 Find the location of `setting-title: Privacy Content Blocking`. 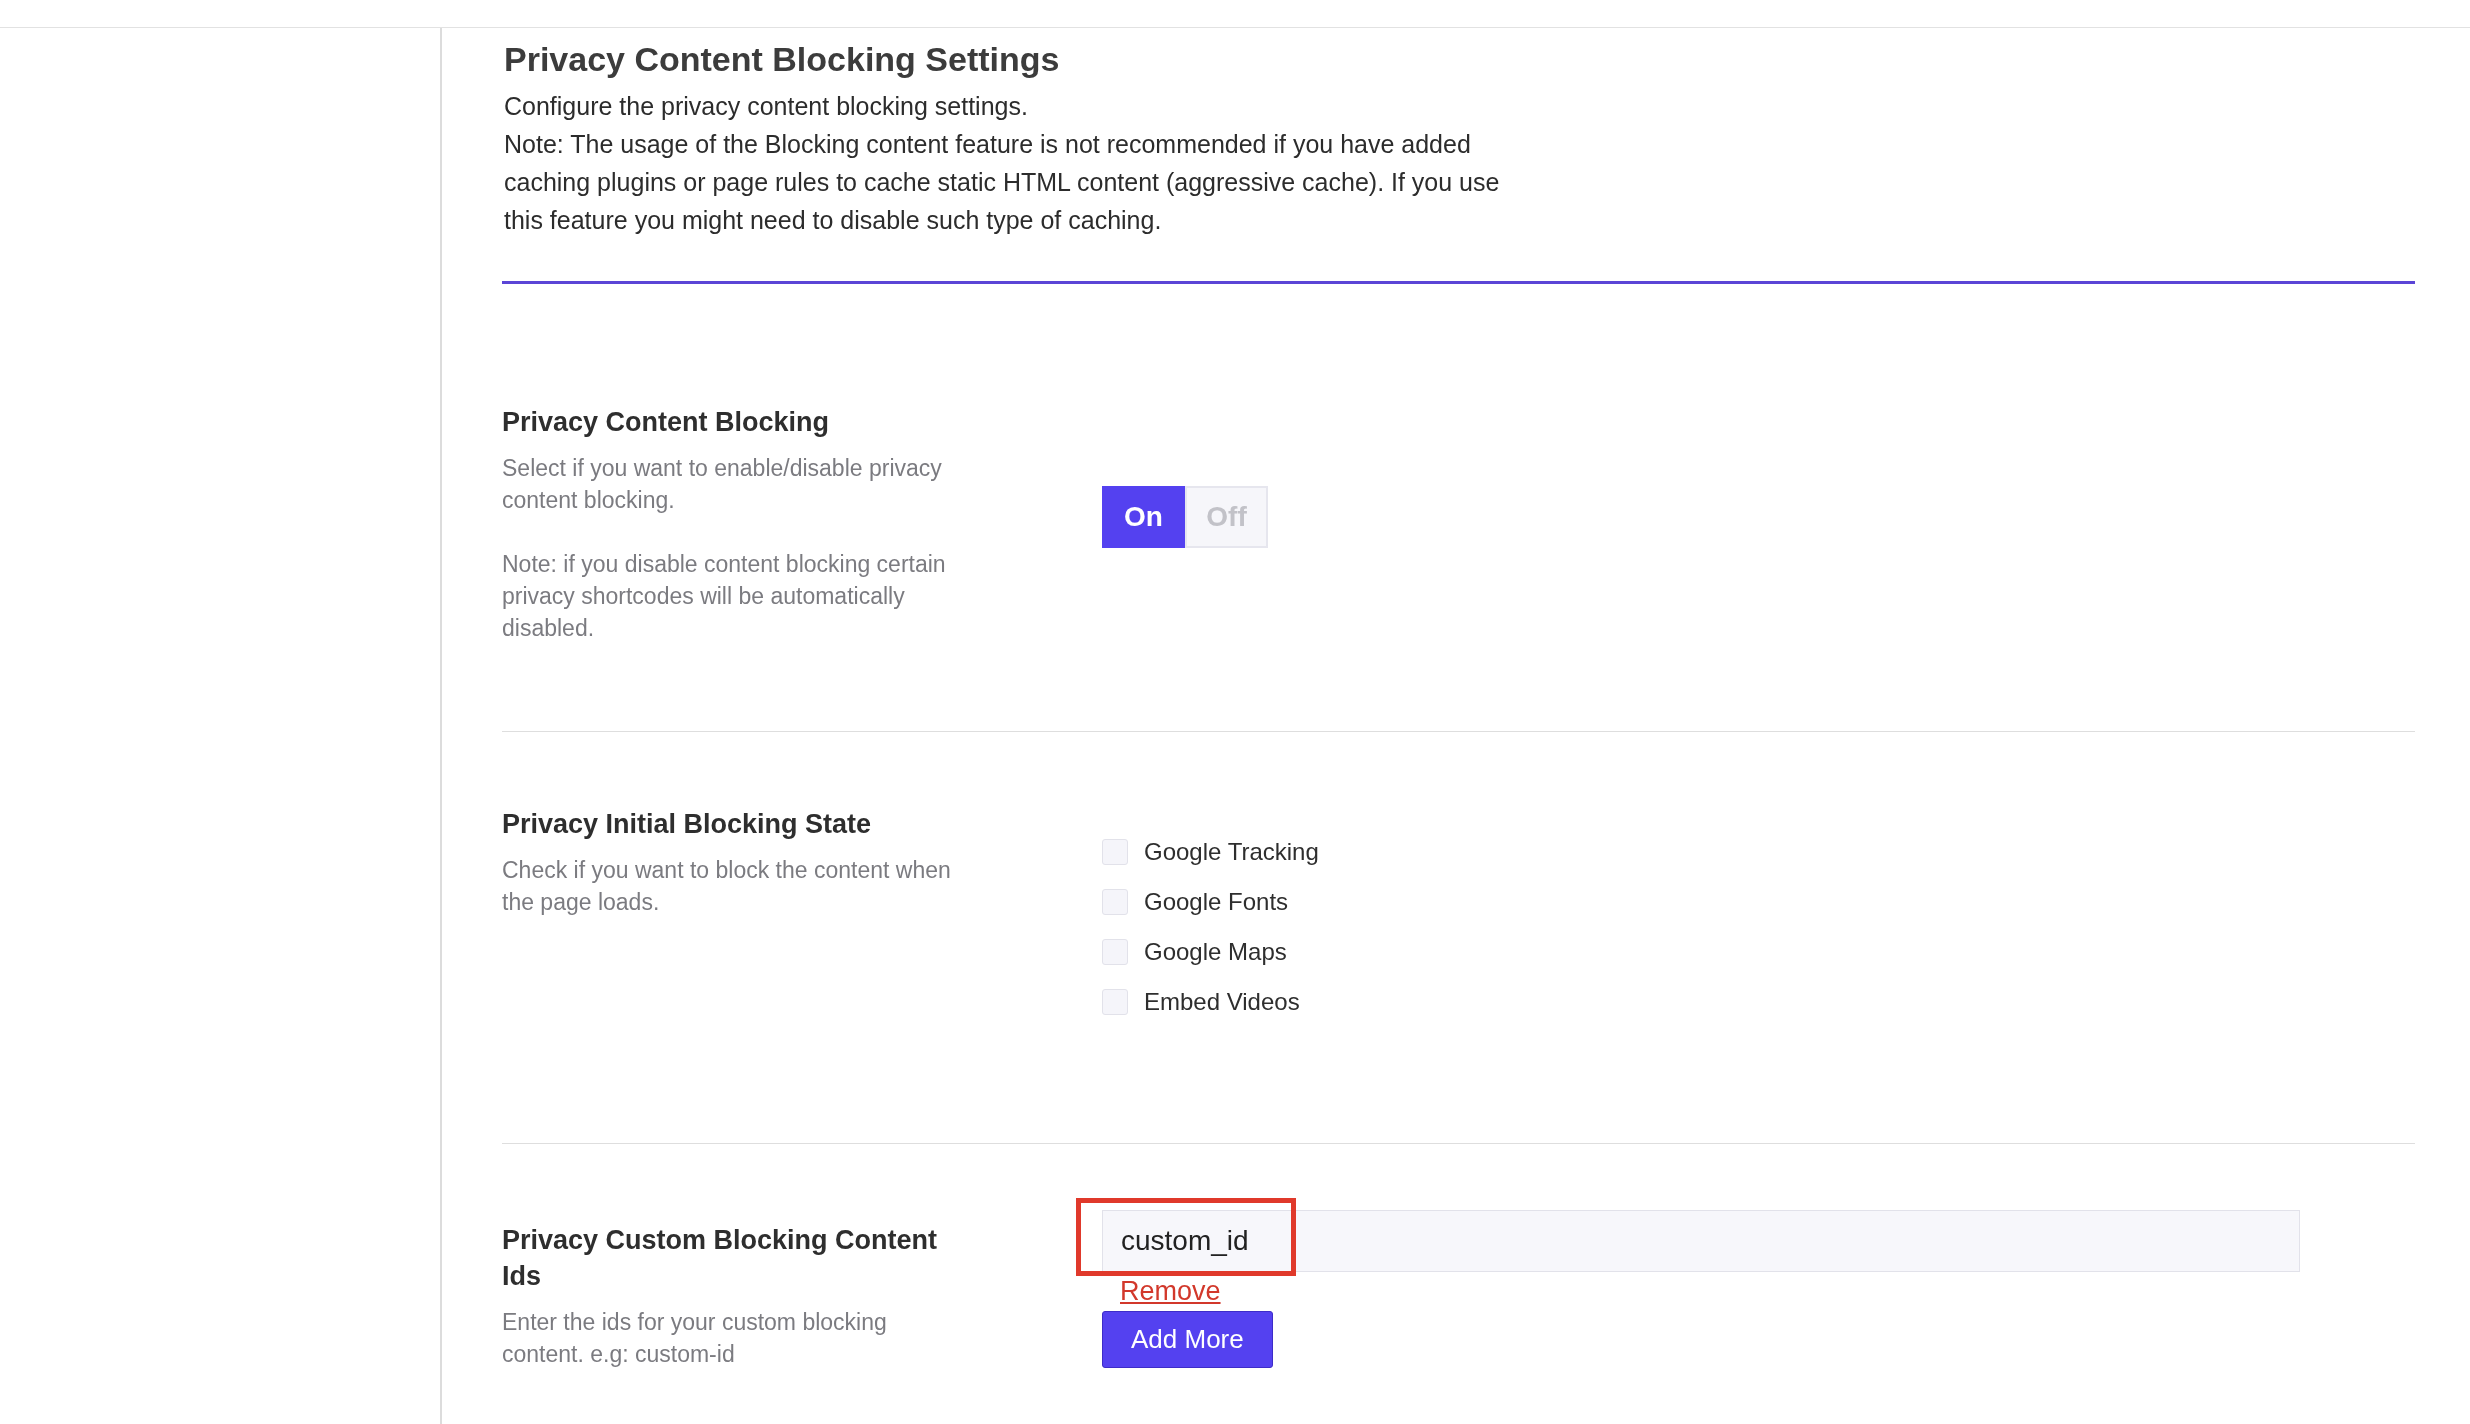

setting-title: Privacy Content Blocking is located at coordinates (666, 422).